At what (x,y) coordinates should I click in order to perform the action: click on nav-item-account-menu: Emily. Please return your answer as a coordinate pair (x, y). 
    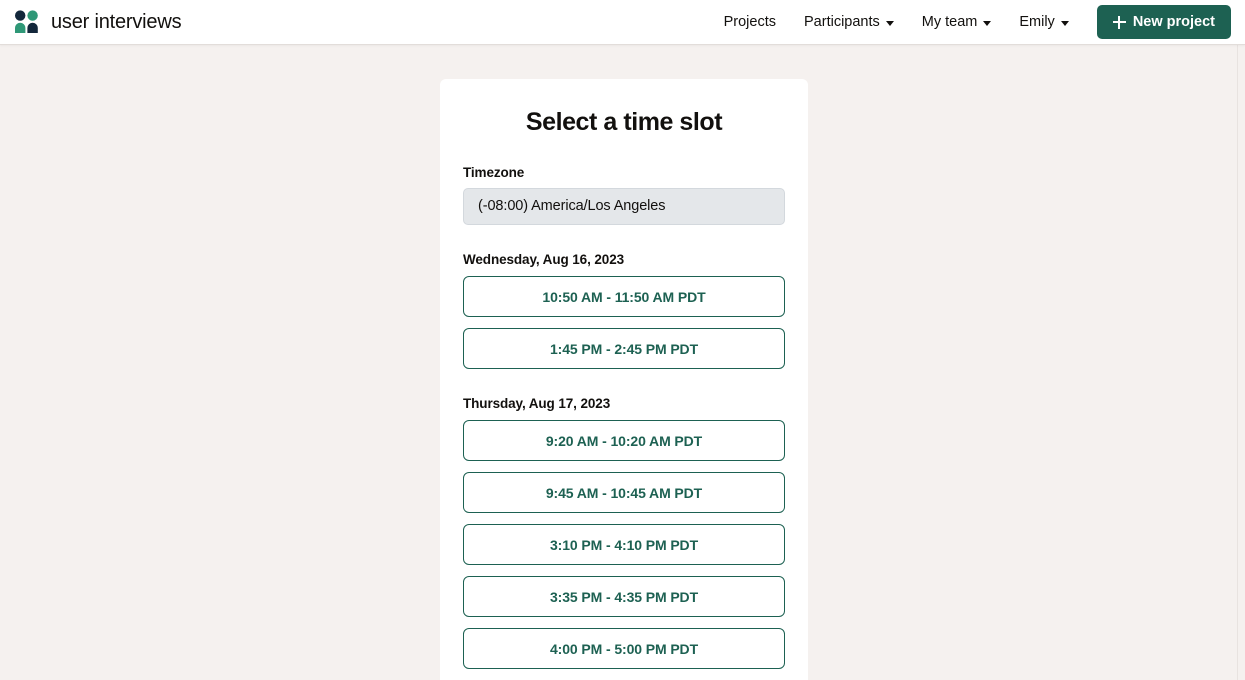
    Looking at the image, I should click on (1043, 22).